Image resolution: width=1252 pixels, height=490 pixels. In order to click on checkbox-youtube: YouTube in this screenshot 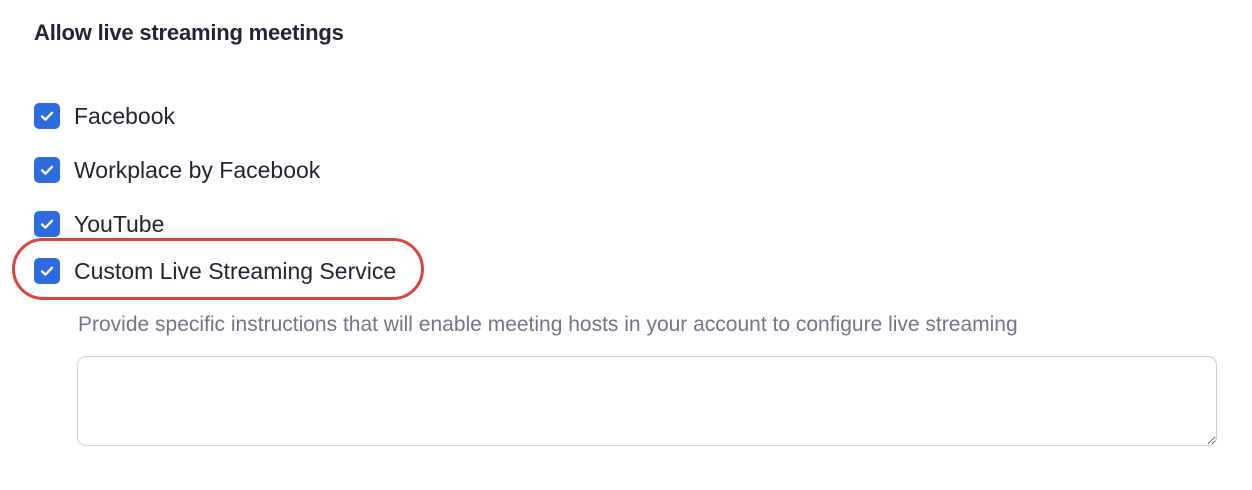, I will do `click(99, 224)`.